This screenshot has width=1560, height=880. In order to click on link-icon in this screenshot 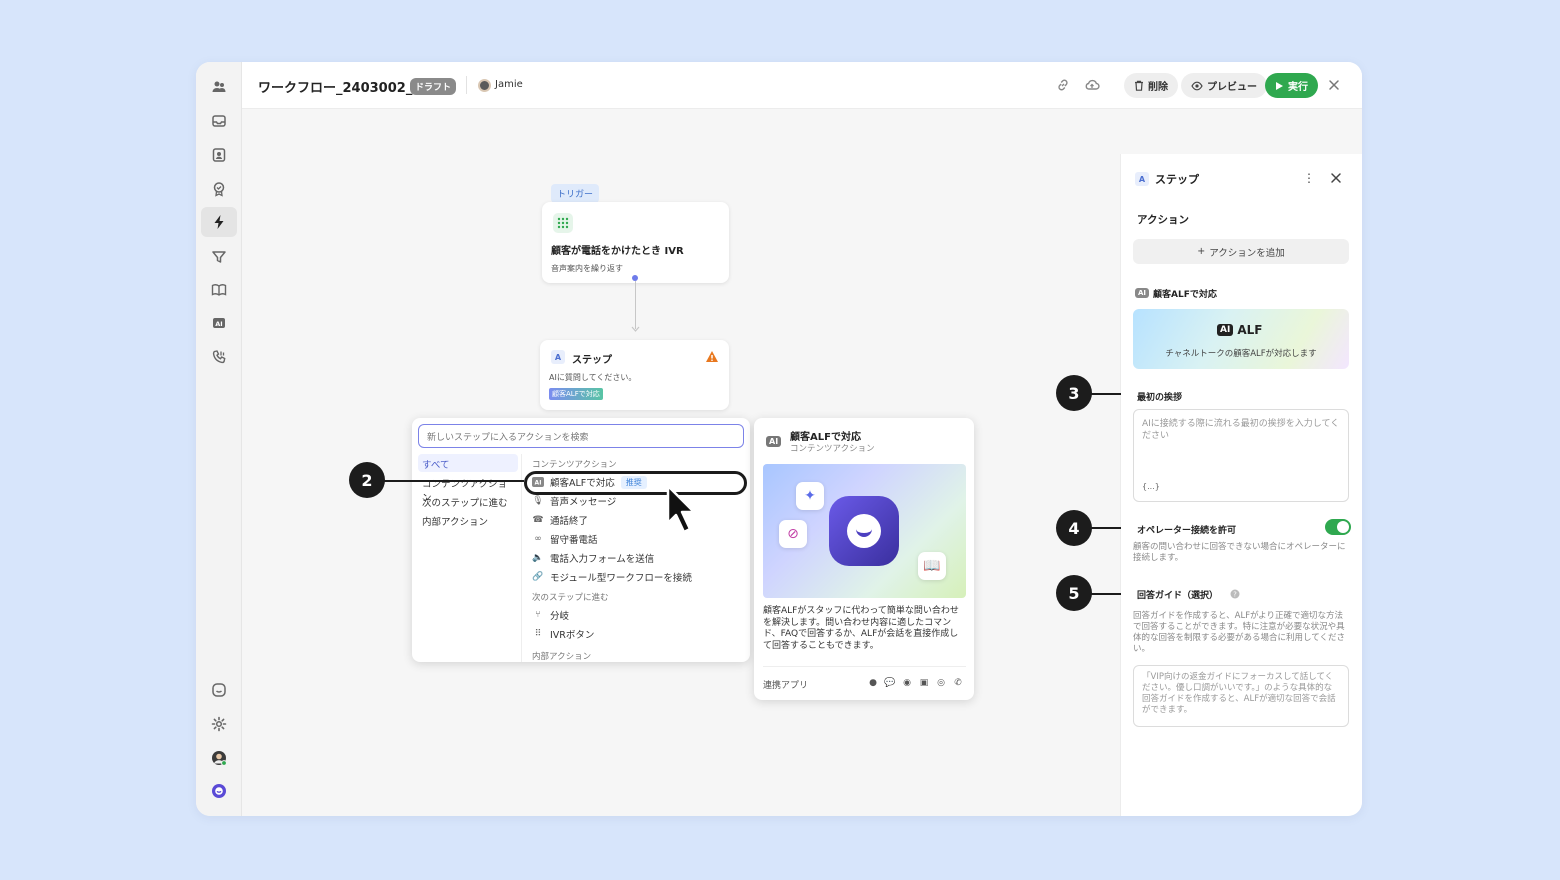, I will do `click(1063, 85)`.